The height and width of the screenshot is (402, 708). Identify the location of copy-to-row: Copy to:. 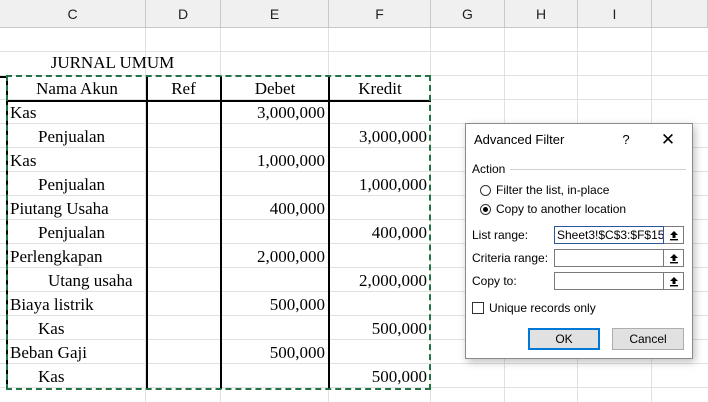
(578, 281).